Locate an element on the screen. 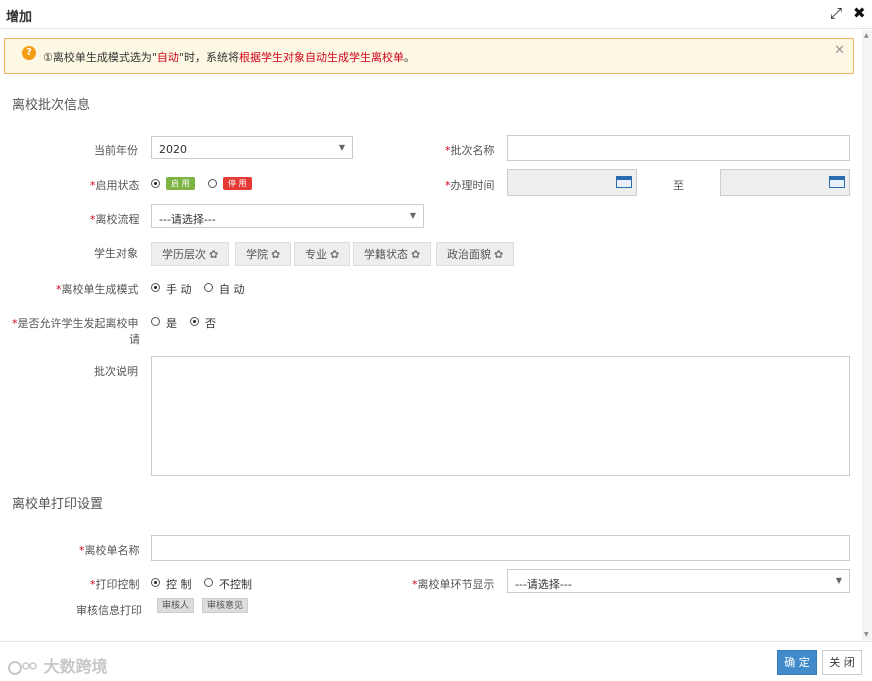 Image resolution: width=872 pixels, height=681 pixels. logo-icon is located at coordinates (22, 667).